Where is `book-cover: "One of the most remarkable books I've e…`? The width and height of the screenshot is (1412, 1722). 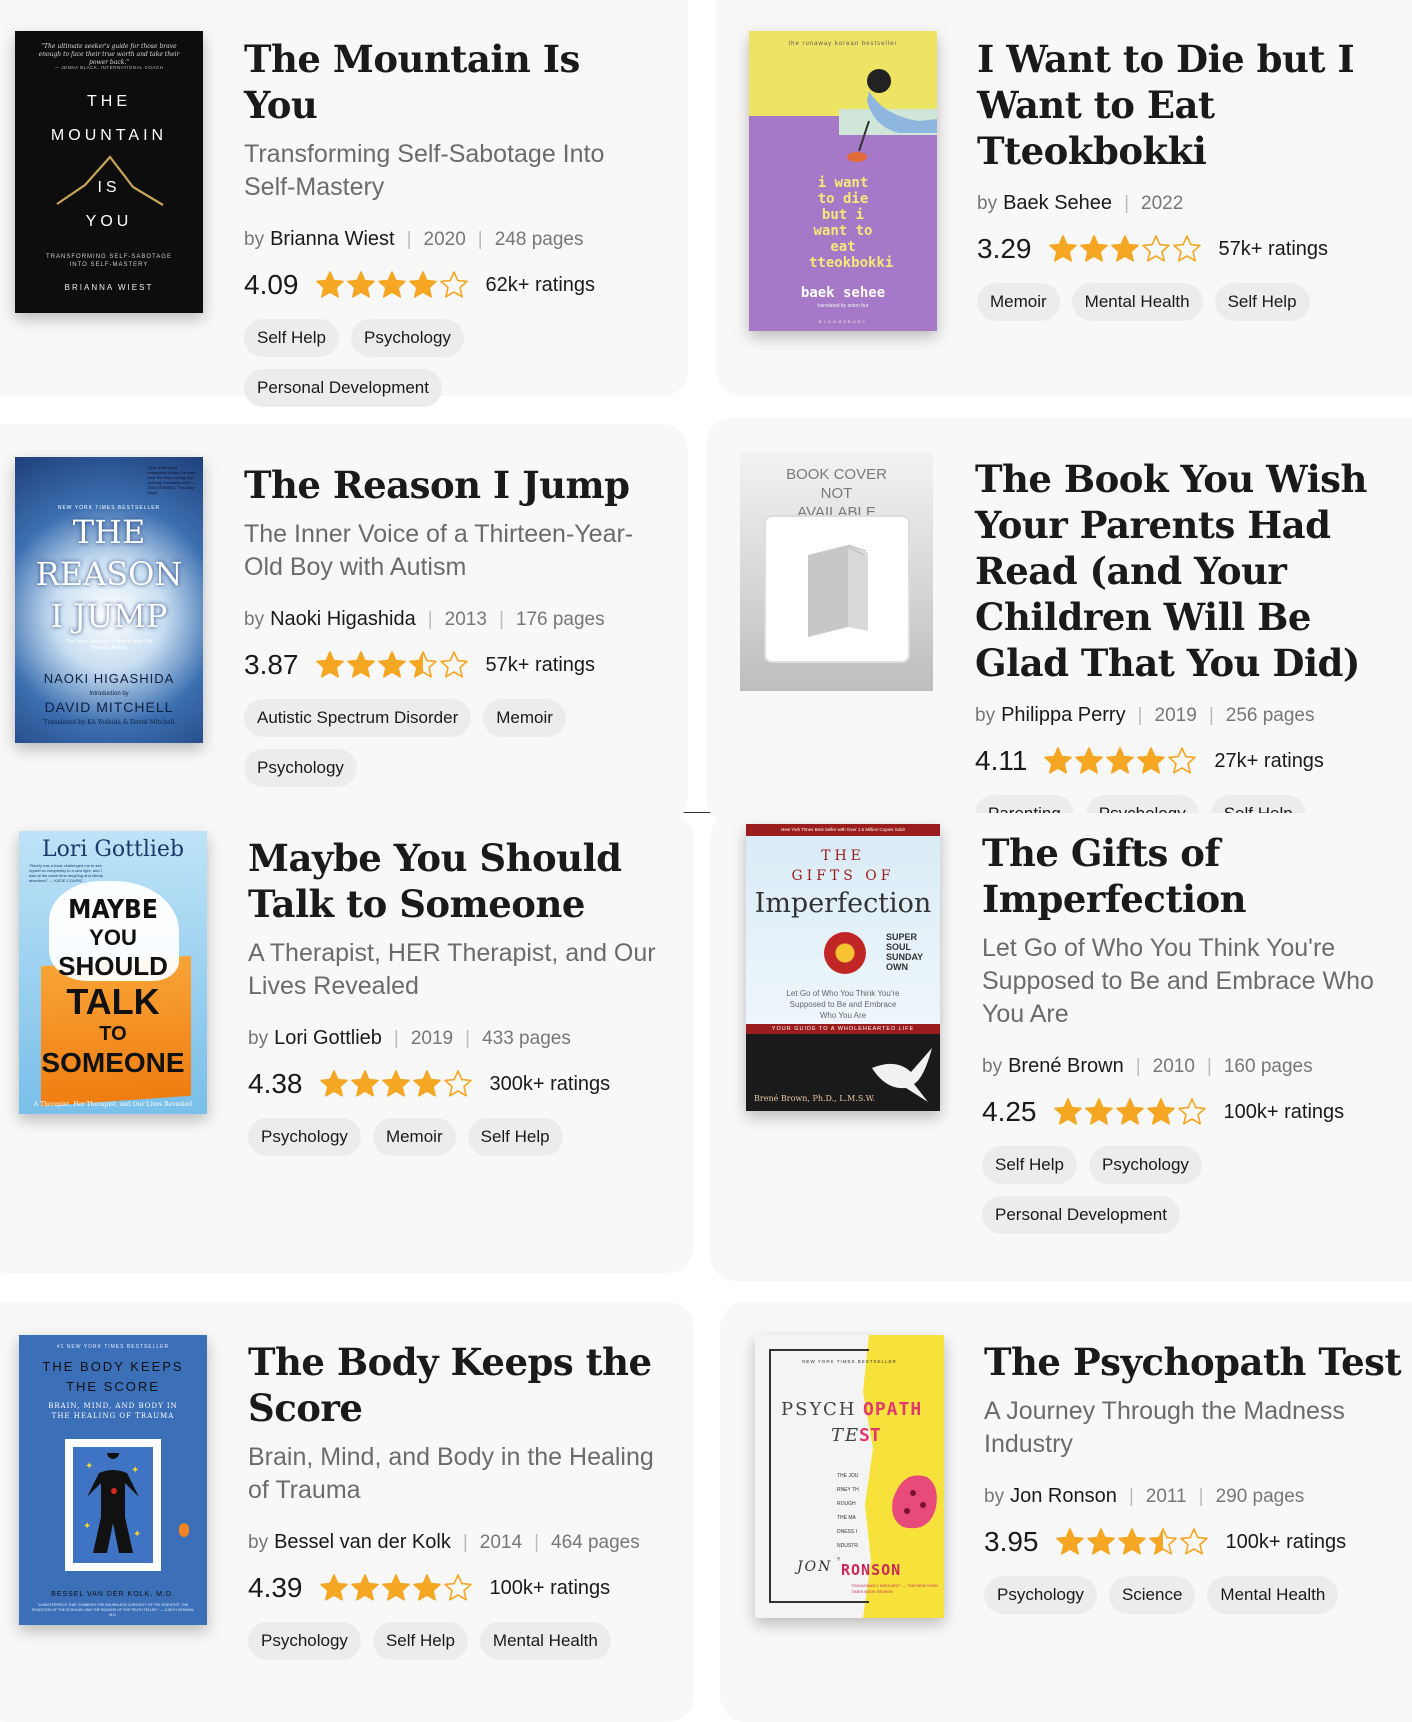 book-cover: "One of the most remarkable books I've e… is located at coordinates (109, 600).